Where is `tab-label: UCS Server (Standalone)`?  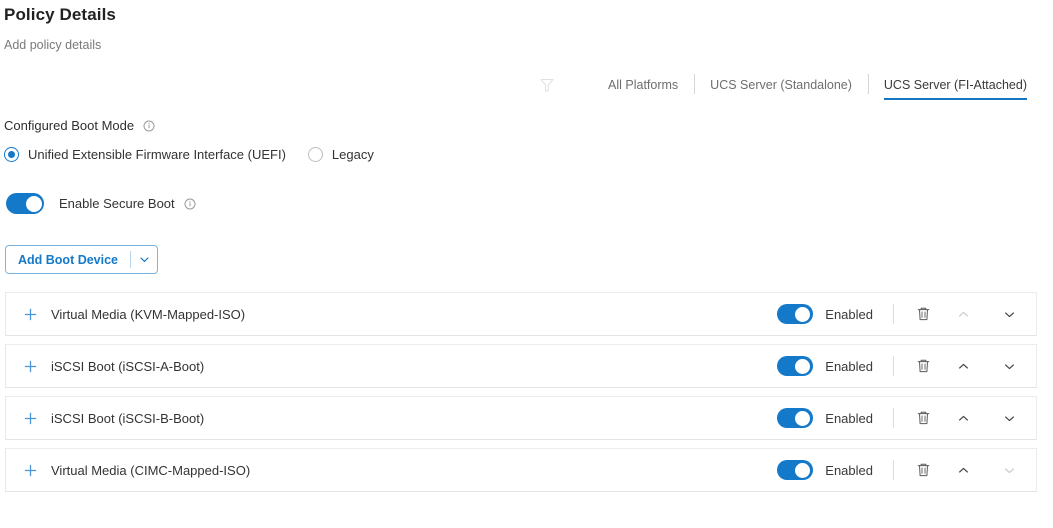 tab-label: UCS Server (Standalone) is located at coordinates (781, 85).